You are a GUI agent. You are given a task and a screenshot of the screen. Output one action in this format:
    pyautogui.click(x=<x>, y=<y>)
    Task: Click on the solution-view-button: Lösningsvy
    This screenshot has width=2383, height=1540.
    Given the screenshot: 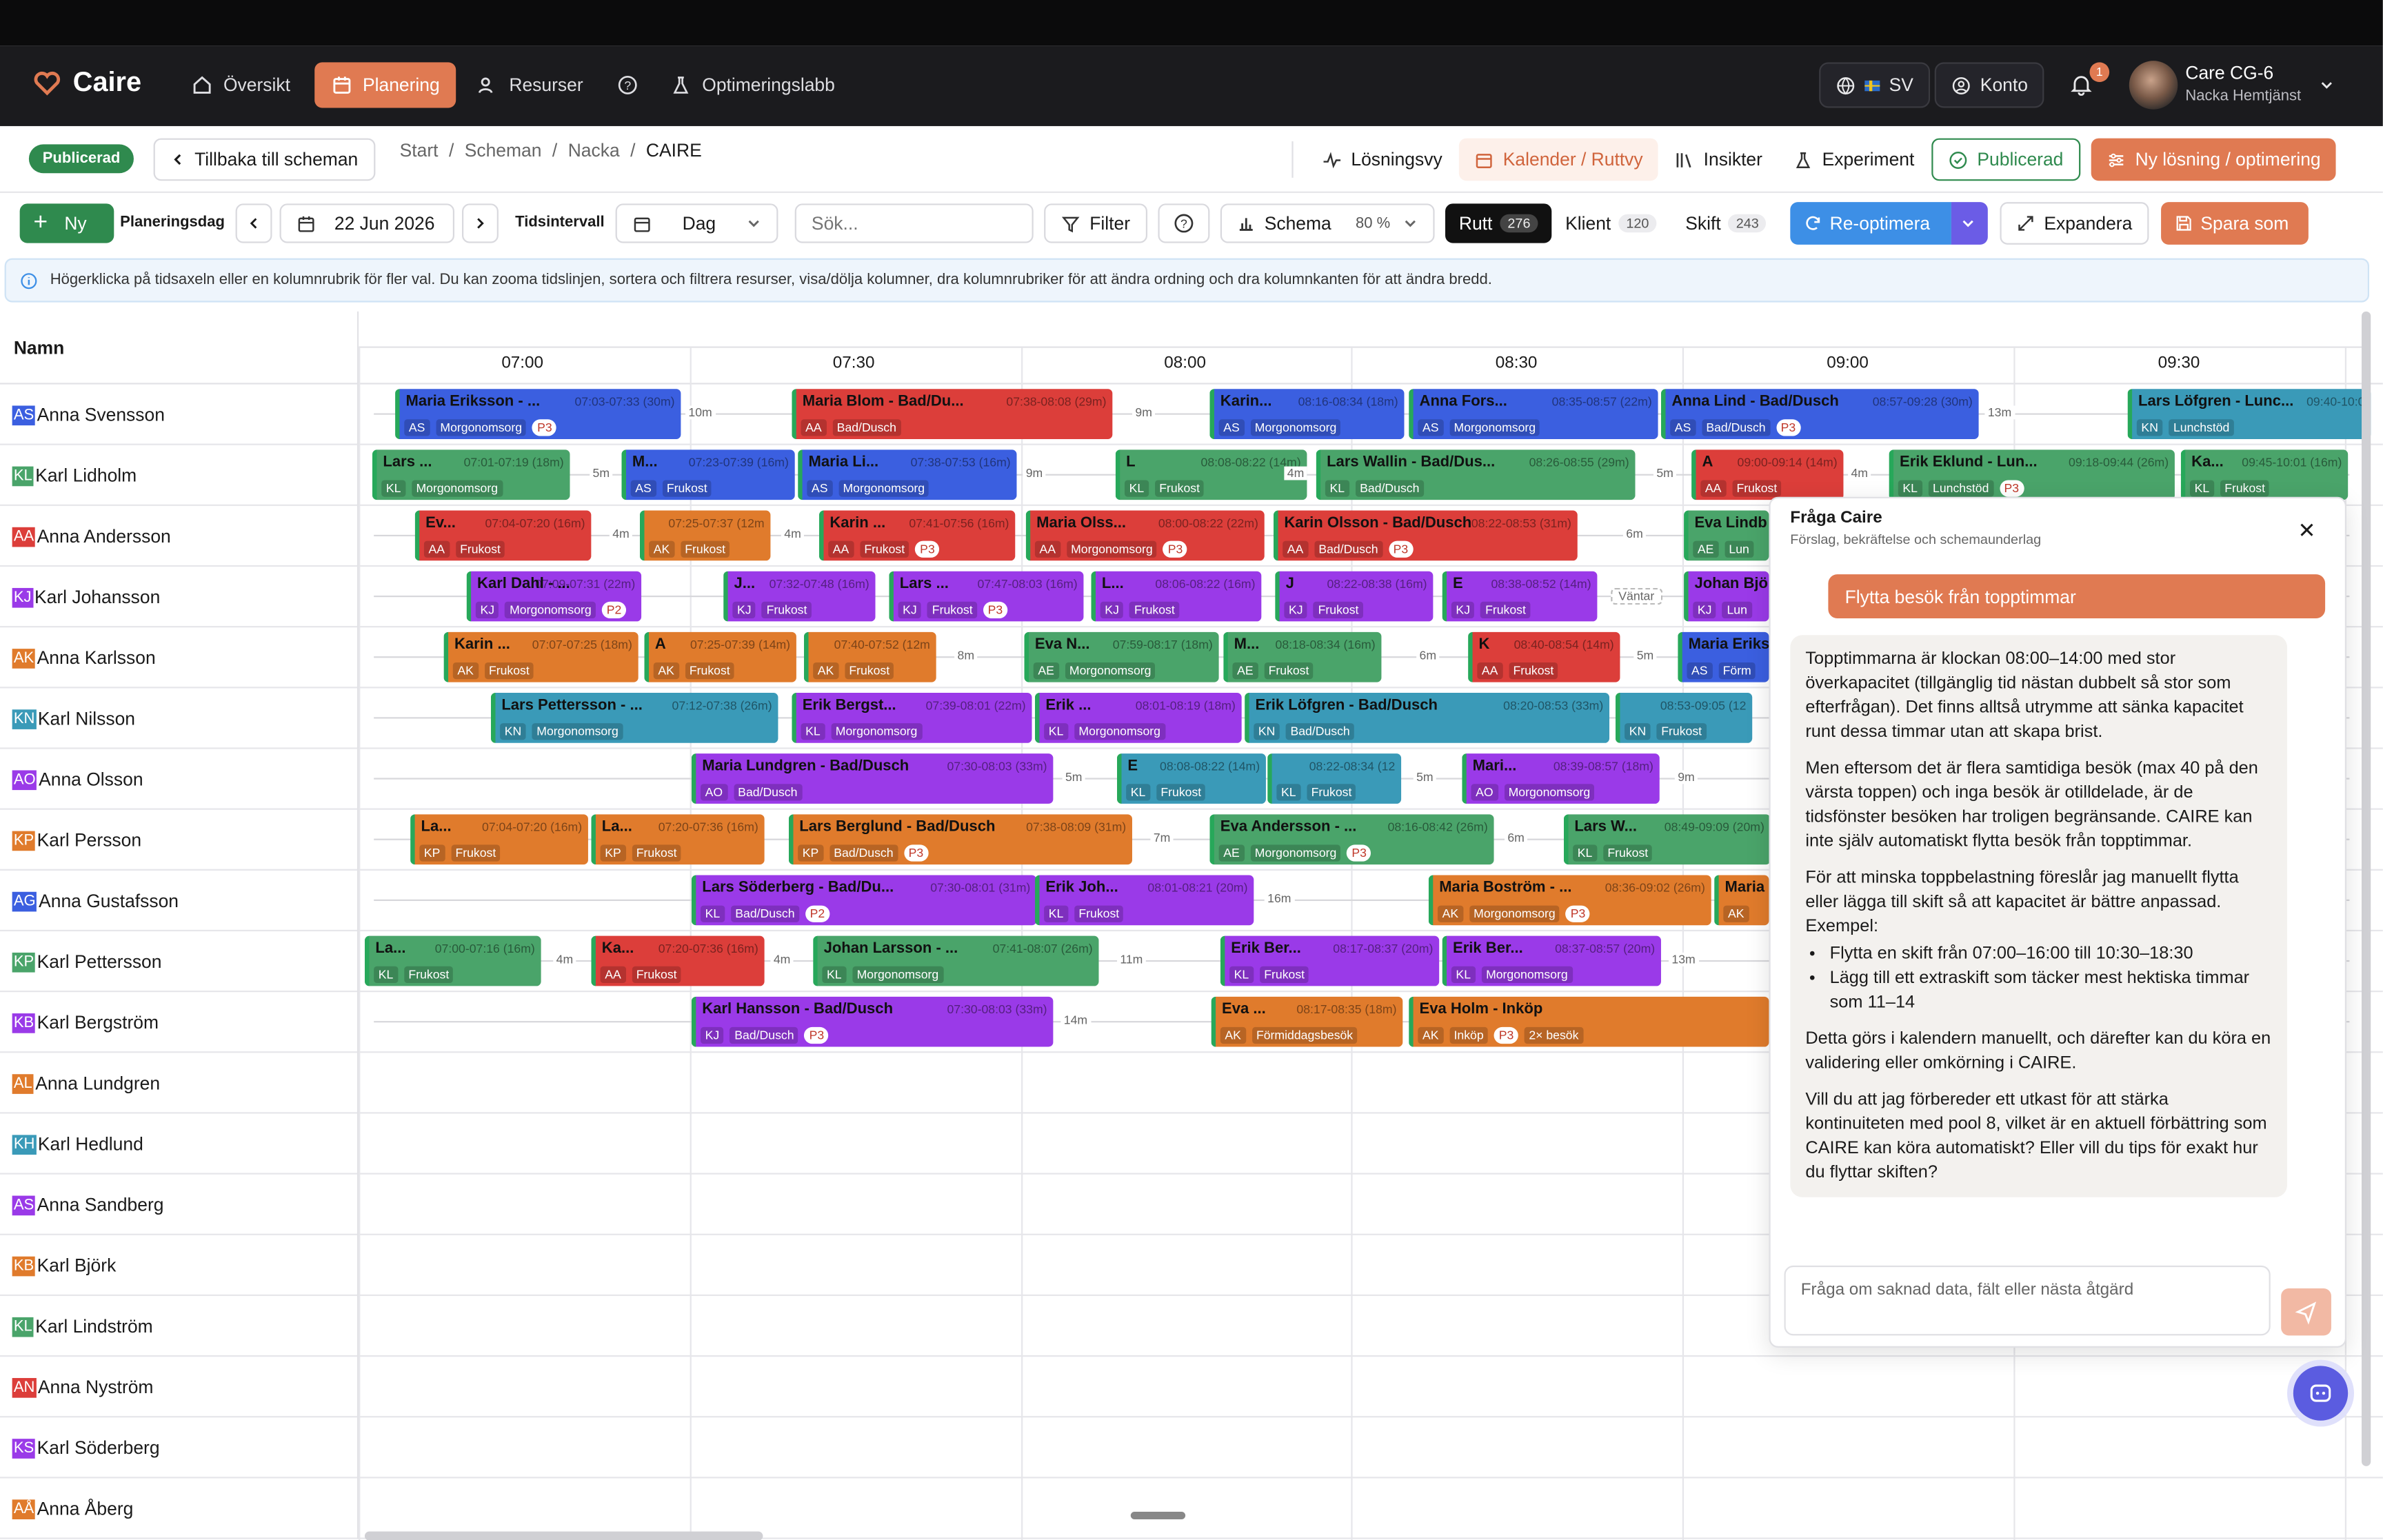 What is the action you would take?
    pyautogui.click(x=1382, y=160)
    